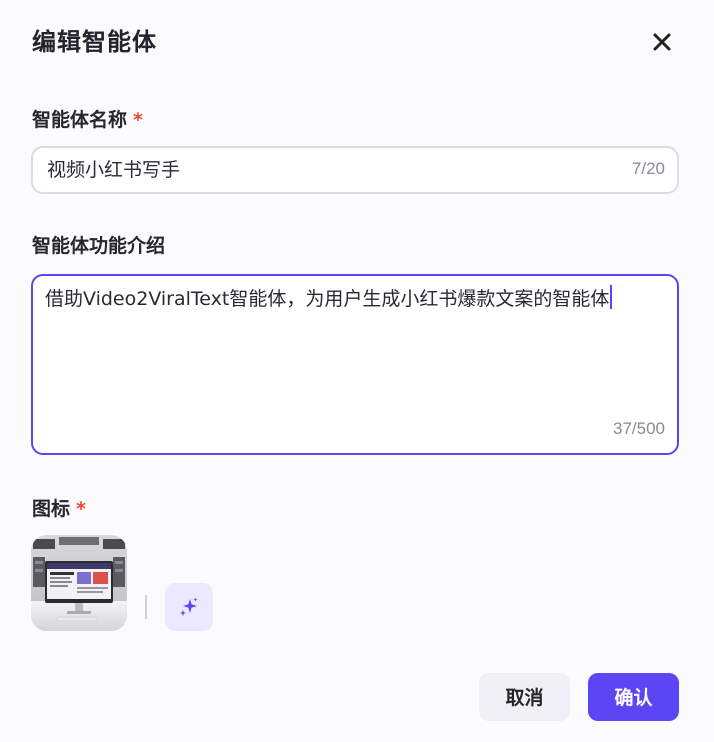  I want to click on close-button, so click(662, 42).